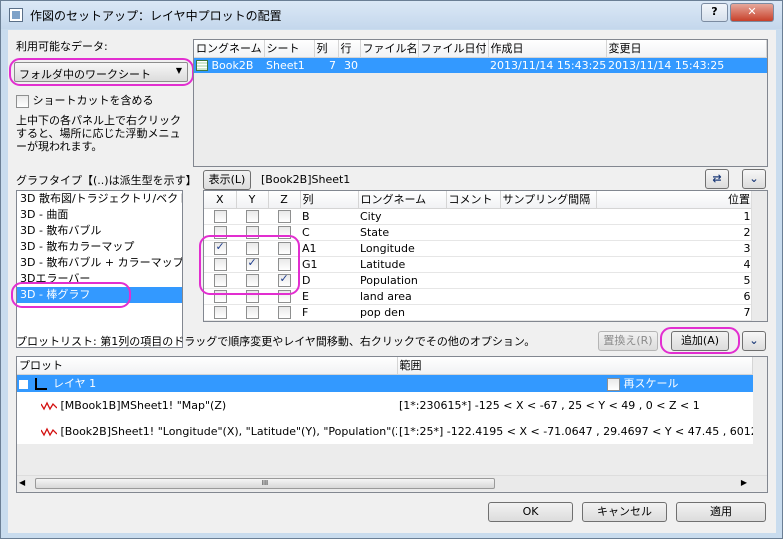 The width and height of the screenshot is (783, 539). Describe the element at coordinates (227, 180) in the screenshot. I see `show-button: 表示(L)` at that location.